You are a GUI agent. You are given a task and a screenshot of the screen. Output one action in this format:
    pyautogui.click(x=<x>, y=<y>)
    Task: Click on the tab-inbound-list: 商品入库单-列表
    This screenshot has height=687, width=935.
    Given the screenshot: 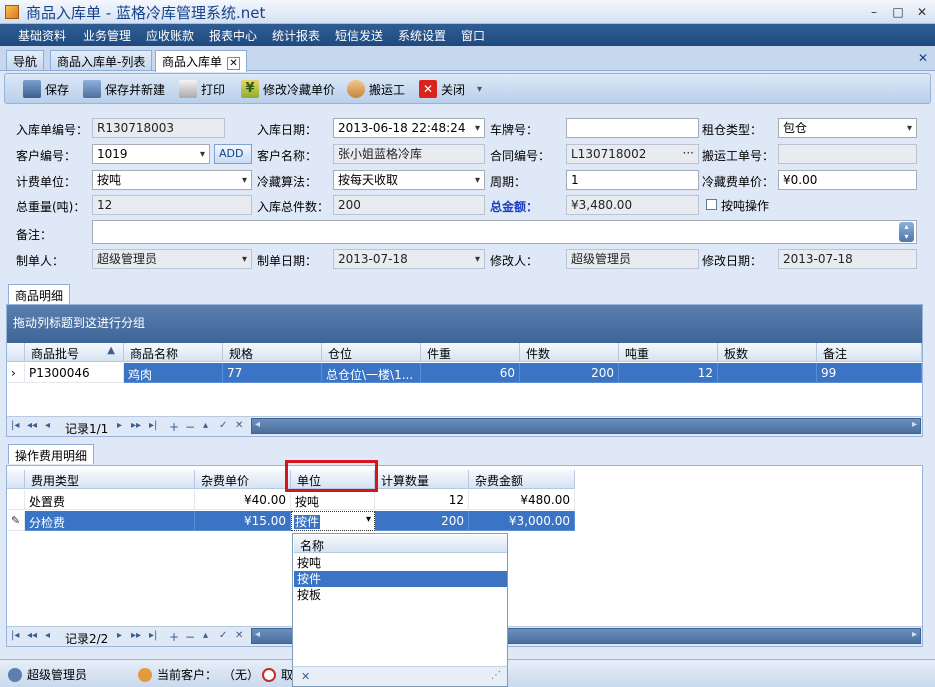 What is the action you would take?
    pyautogui.click(x=101, y=60)
    